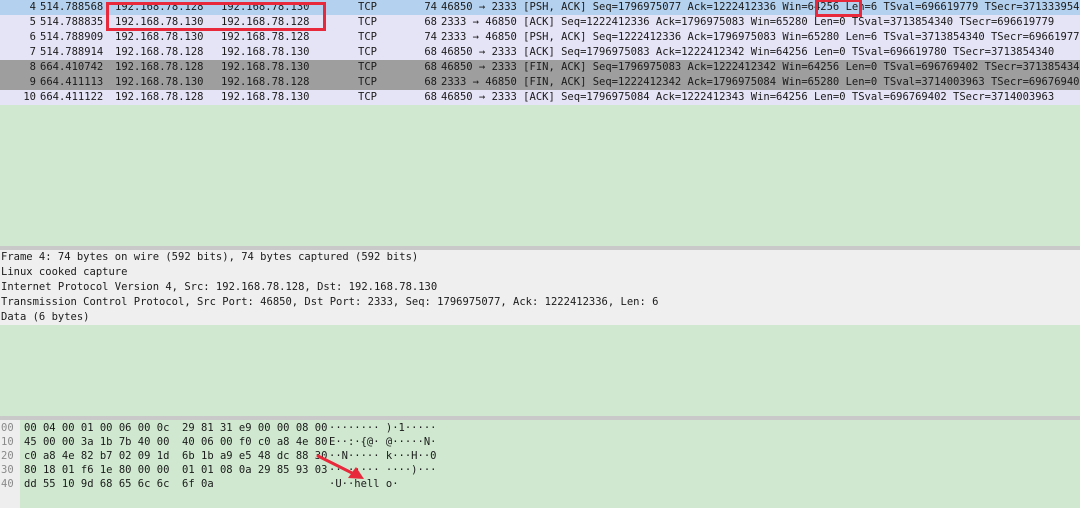  What do you see at coordinates (72, 37) in the screenshot?
I see `packet-time: 514.788909` at bounding box center [72, 37].